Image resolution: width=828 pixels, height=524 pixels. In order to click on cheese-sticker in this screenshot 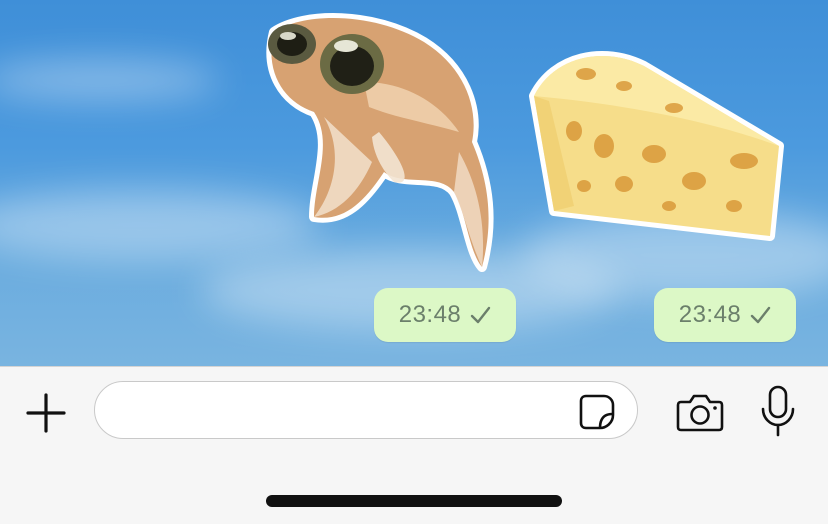, I will do `click(657, 146)`.